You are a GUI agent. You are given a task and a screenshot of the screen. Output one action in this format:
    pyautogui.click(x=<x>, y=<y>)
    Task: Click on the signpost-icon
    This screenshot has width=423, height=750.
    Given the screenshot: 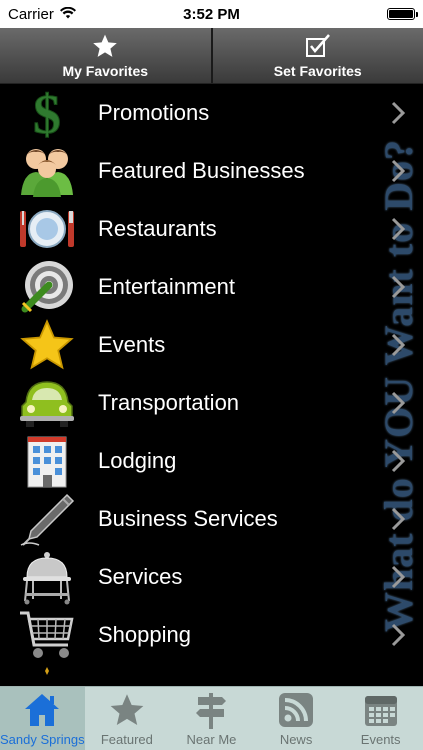 What is the action you would take?
    pyautogui.click(x=211, y=710)
    